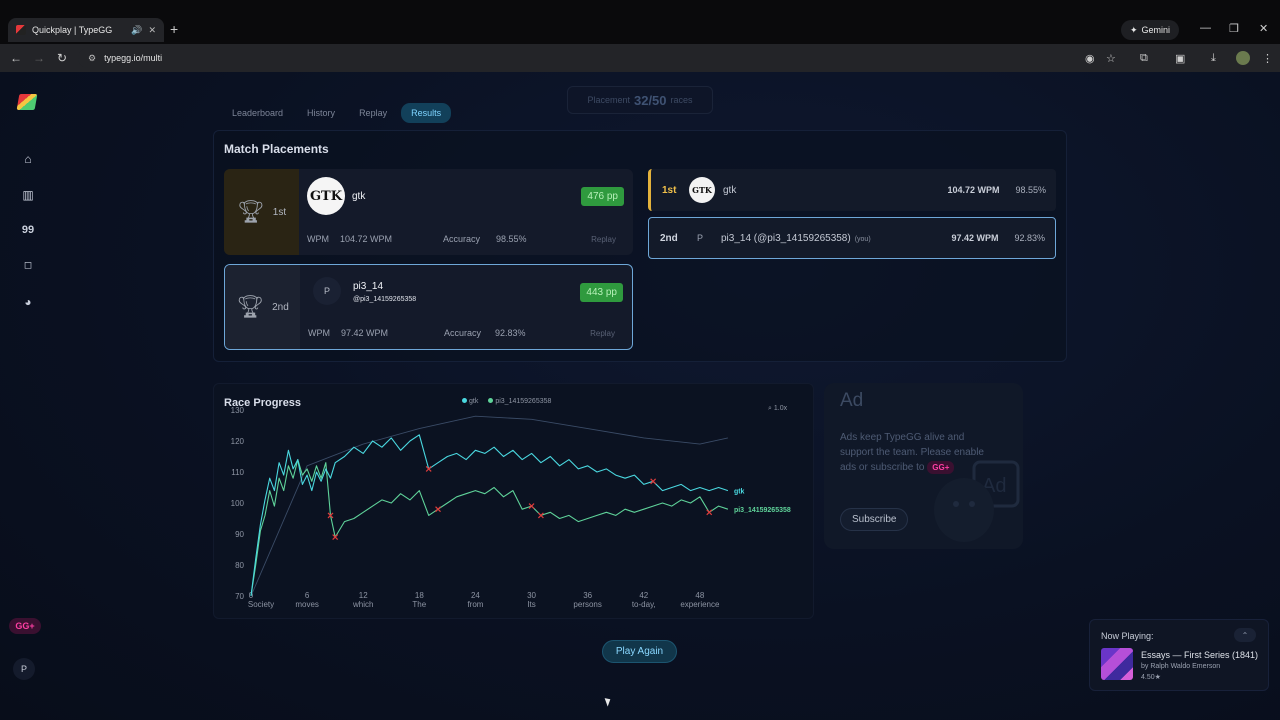 The image size is (1280, 720). Describe the element at coordinates (862, 239) in the screenshot. I see `you-tag: (you)` at that location.